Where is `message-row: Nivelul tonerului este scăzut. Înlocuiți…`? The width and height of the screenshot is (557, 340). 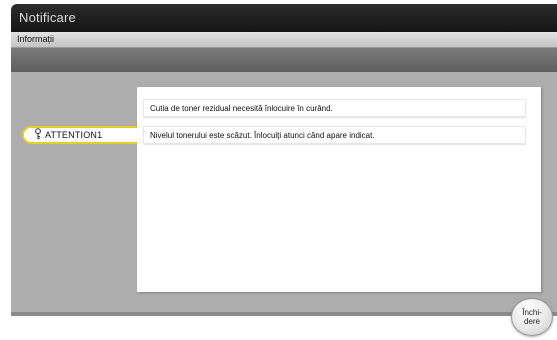 message-row: Nivelul tonerului este scăzut. Înlocuiți… is located at coordinates (334, 135).